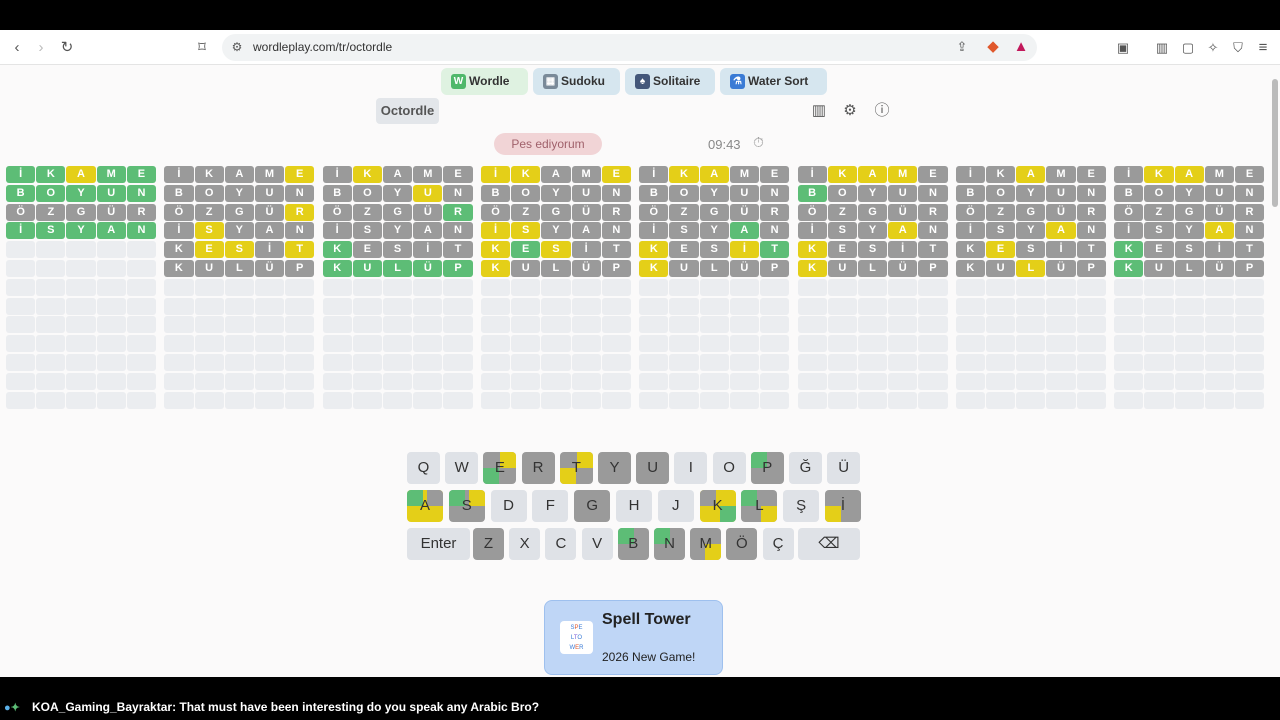 This screenshot has width=1280, height=720. What do you see at coordinates (423, 468) in the screenshot?
I see `key-q: Q` at bounding box center [423, 468].